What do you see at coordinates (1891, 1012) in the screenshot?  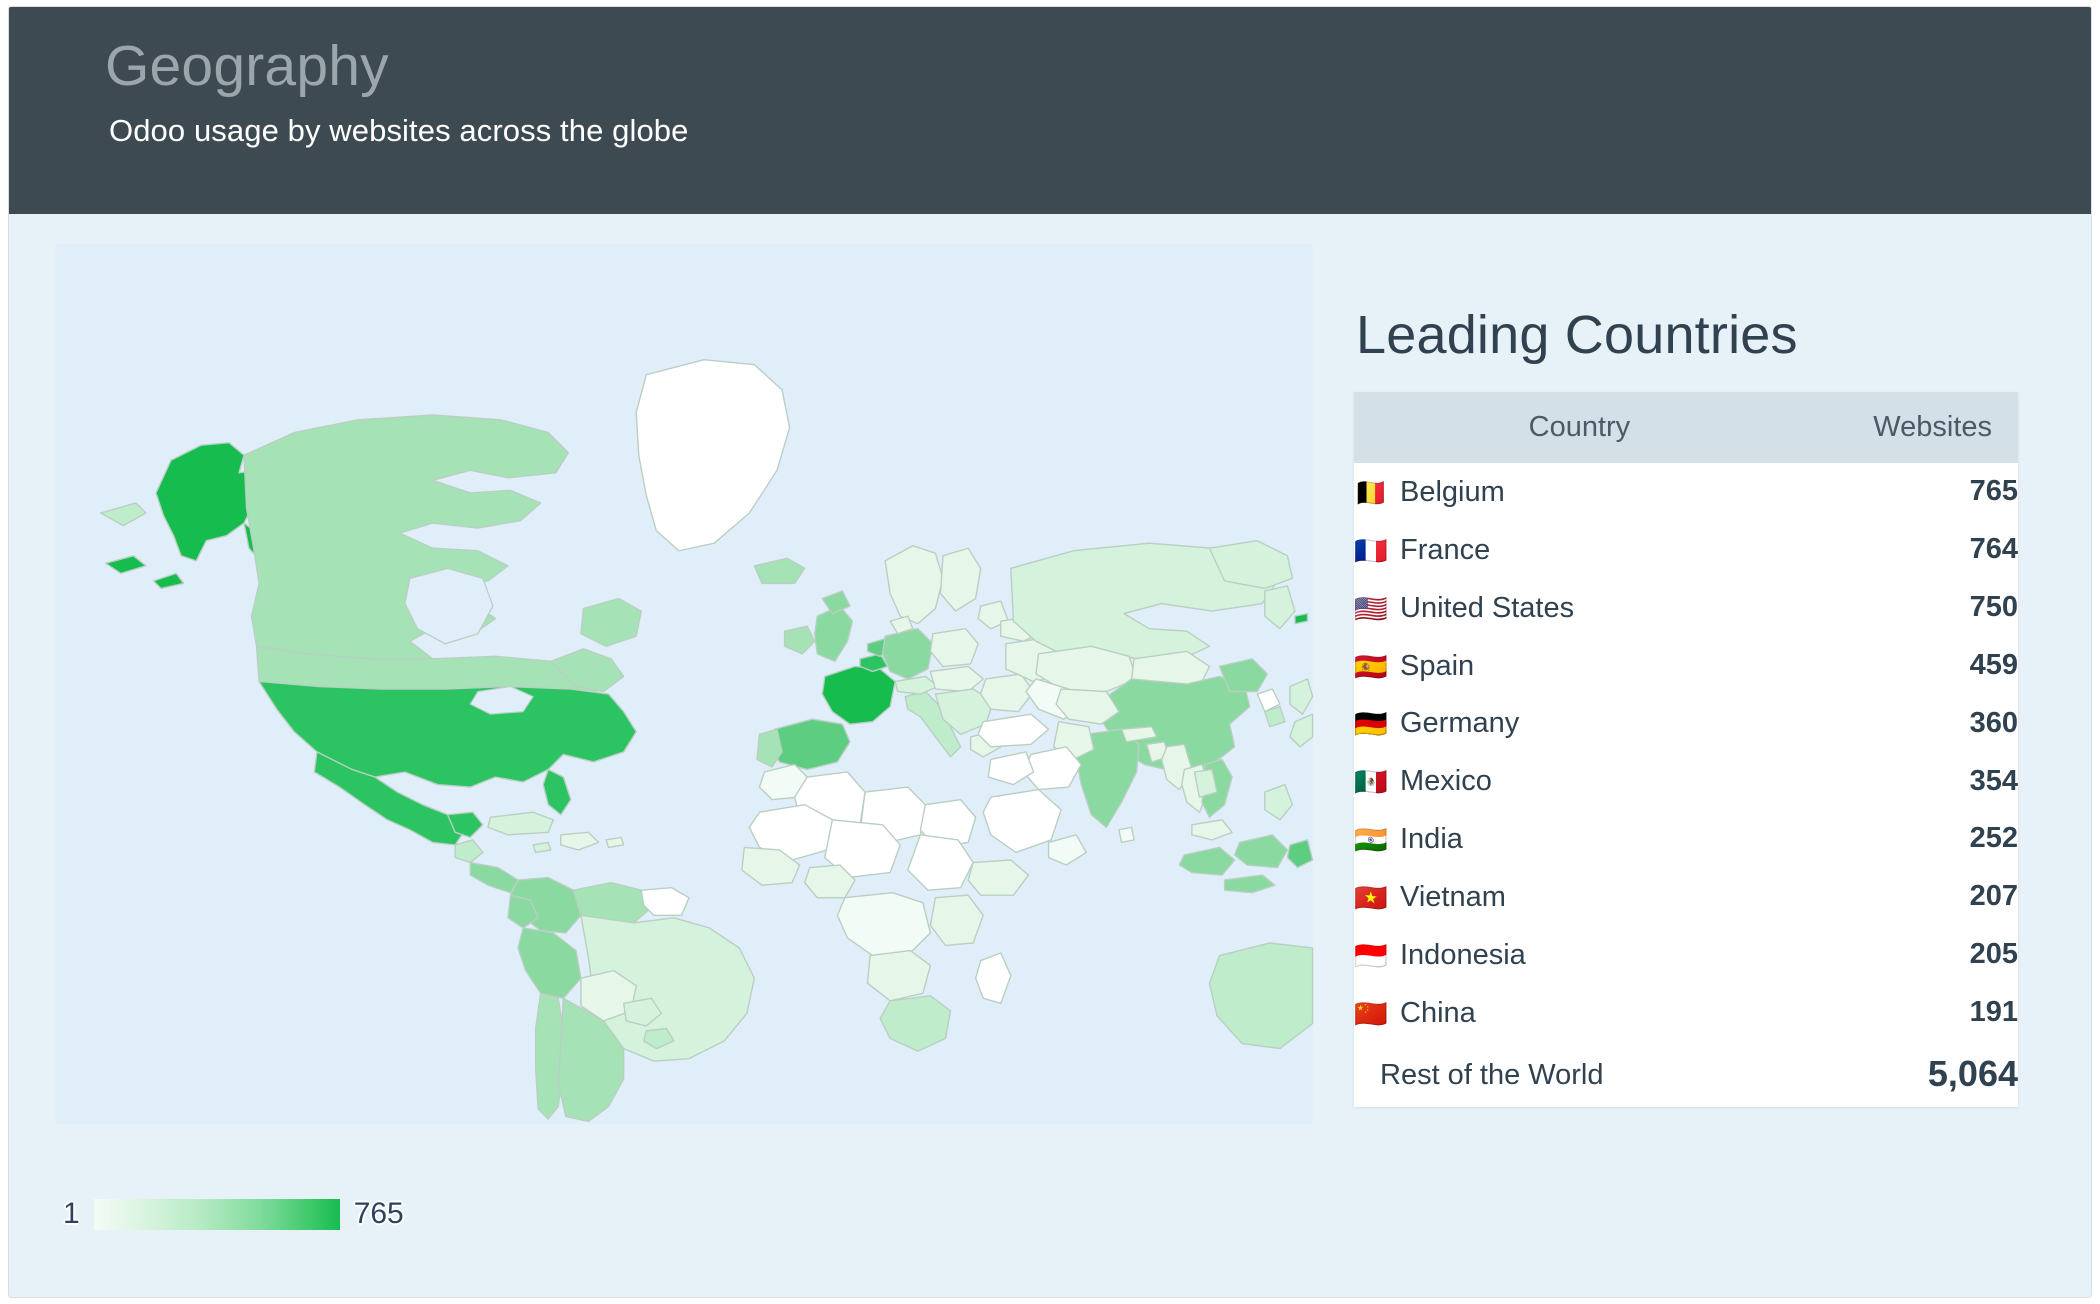 I see `cell-websites: 191` at bounding box center [1891, 1012].